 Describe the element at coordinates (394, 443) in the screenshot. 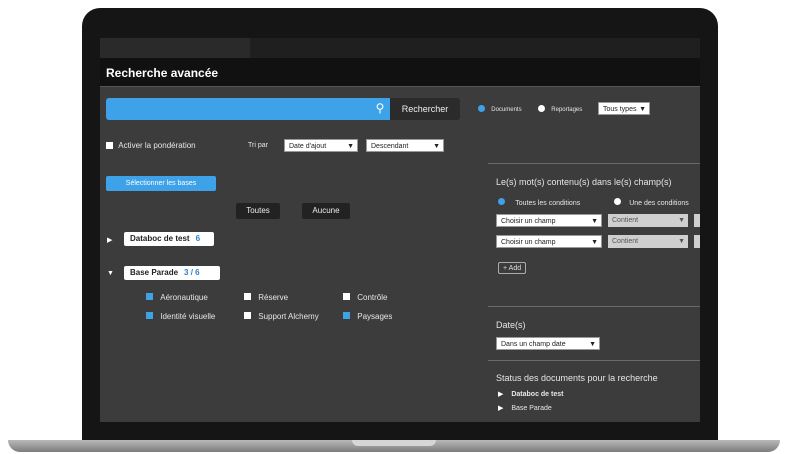

I see `laptop-notch` at that location.